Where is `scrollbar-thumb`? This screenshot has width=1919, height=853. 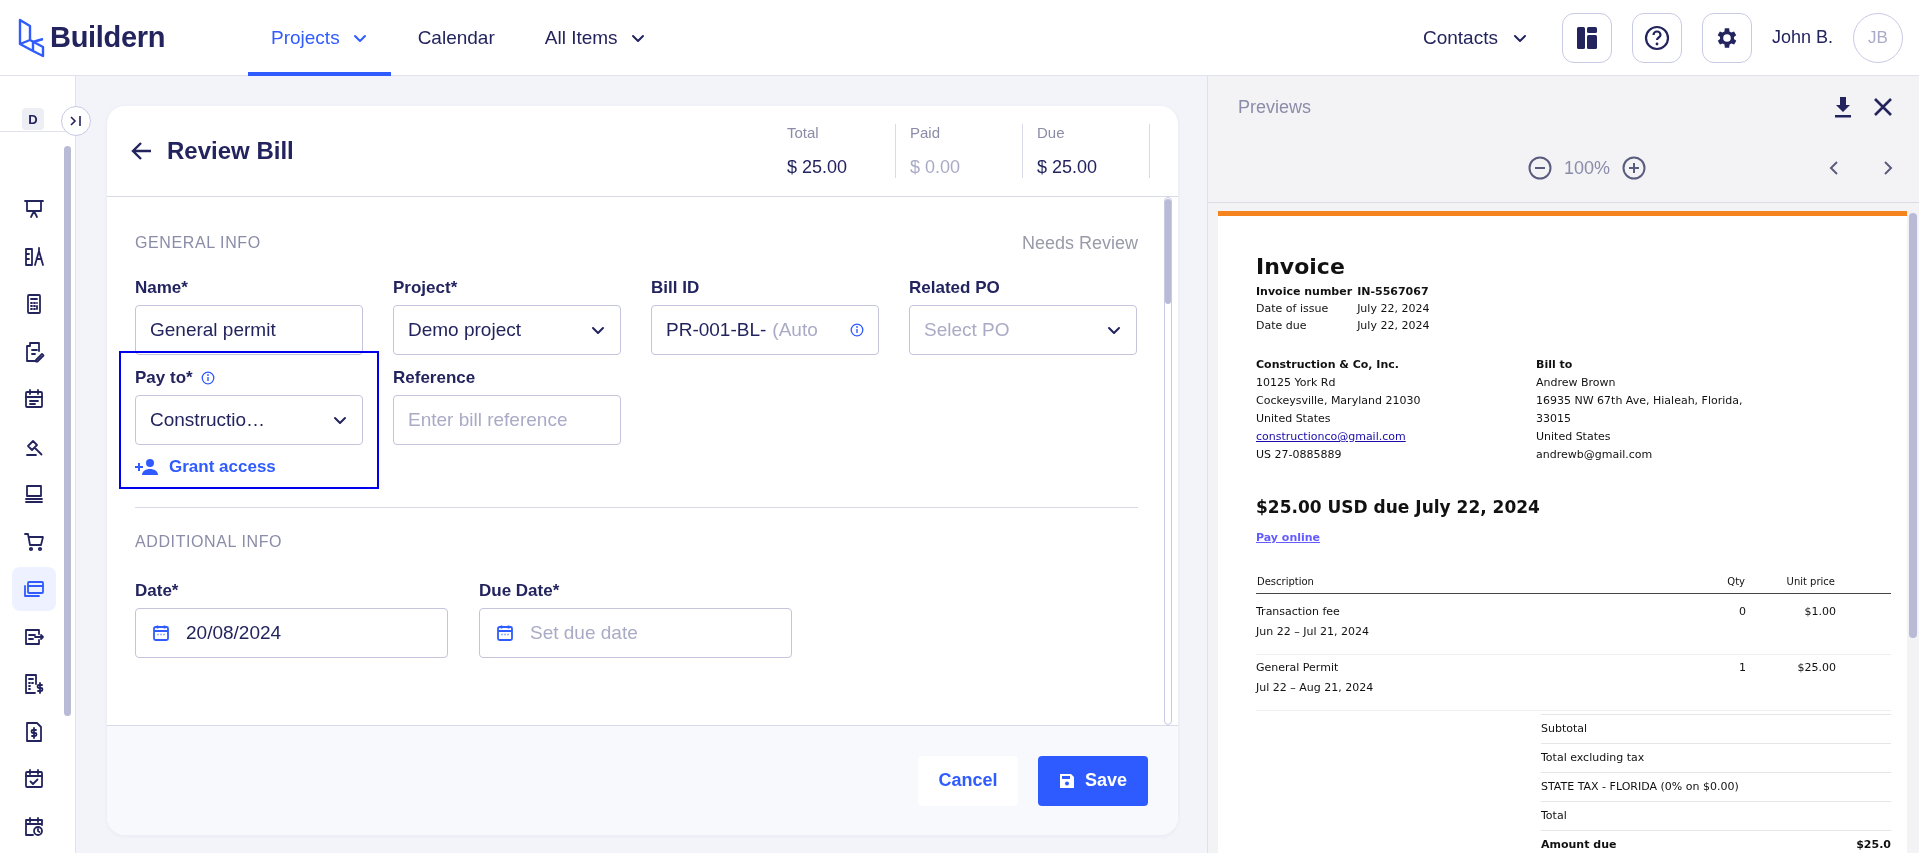 scrollbar-thumb is located at coordinates (1168, 251).